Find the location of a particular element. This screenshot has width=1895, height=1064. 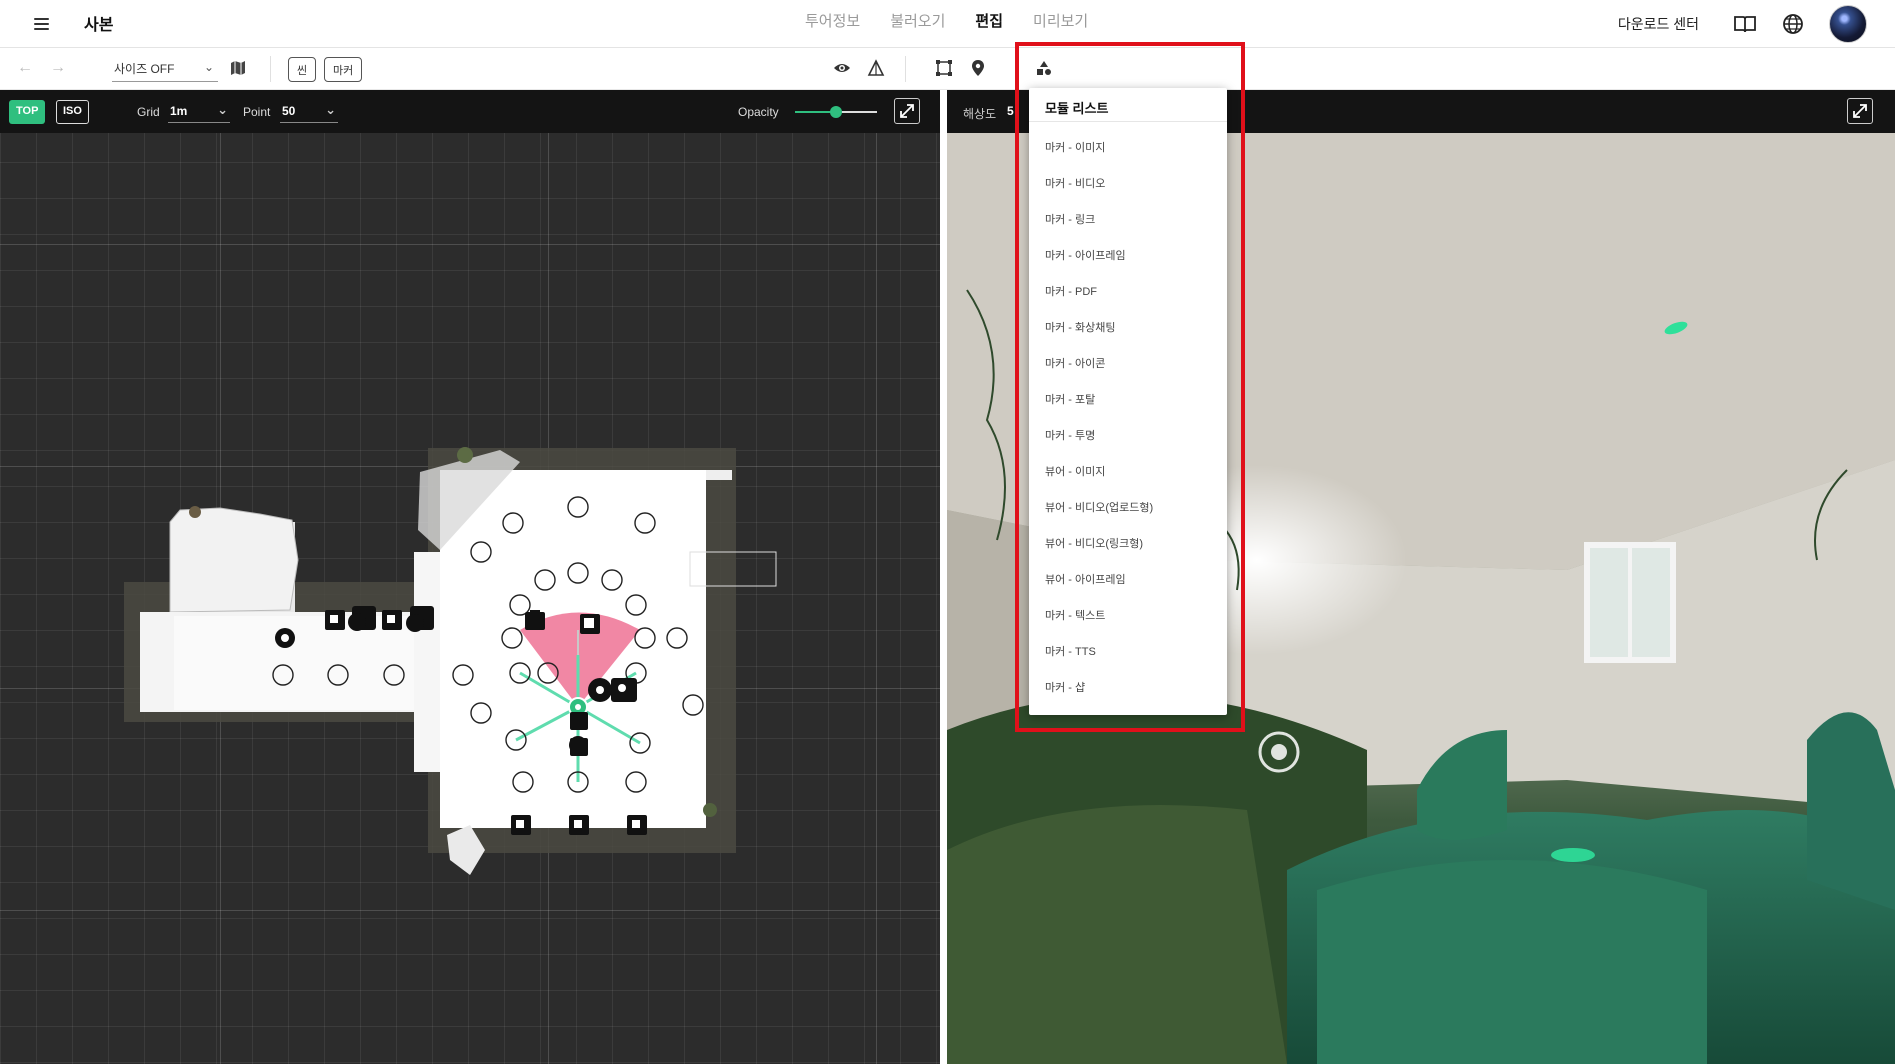

size-select-value: 사이즈 OFF is located at coordinates (144, 69).